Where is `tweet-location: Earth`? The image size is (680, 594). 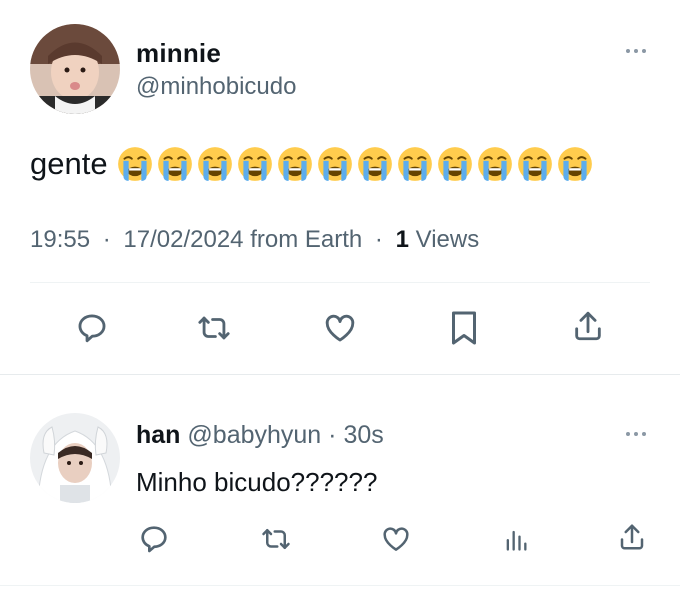 tweet-location: Earth is located at coordinates (333, 239).